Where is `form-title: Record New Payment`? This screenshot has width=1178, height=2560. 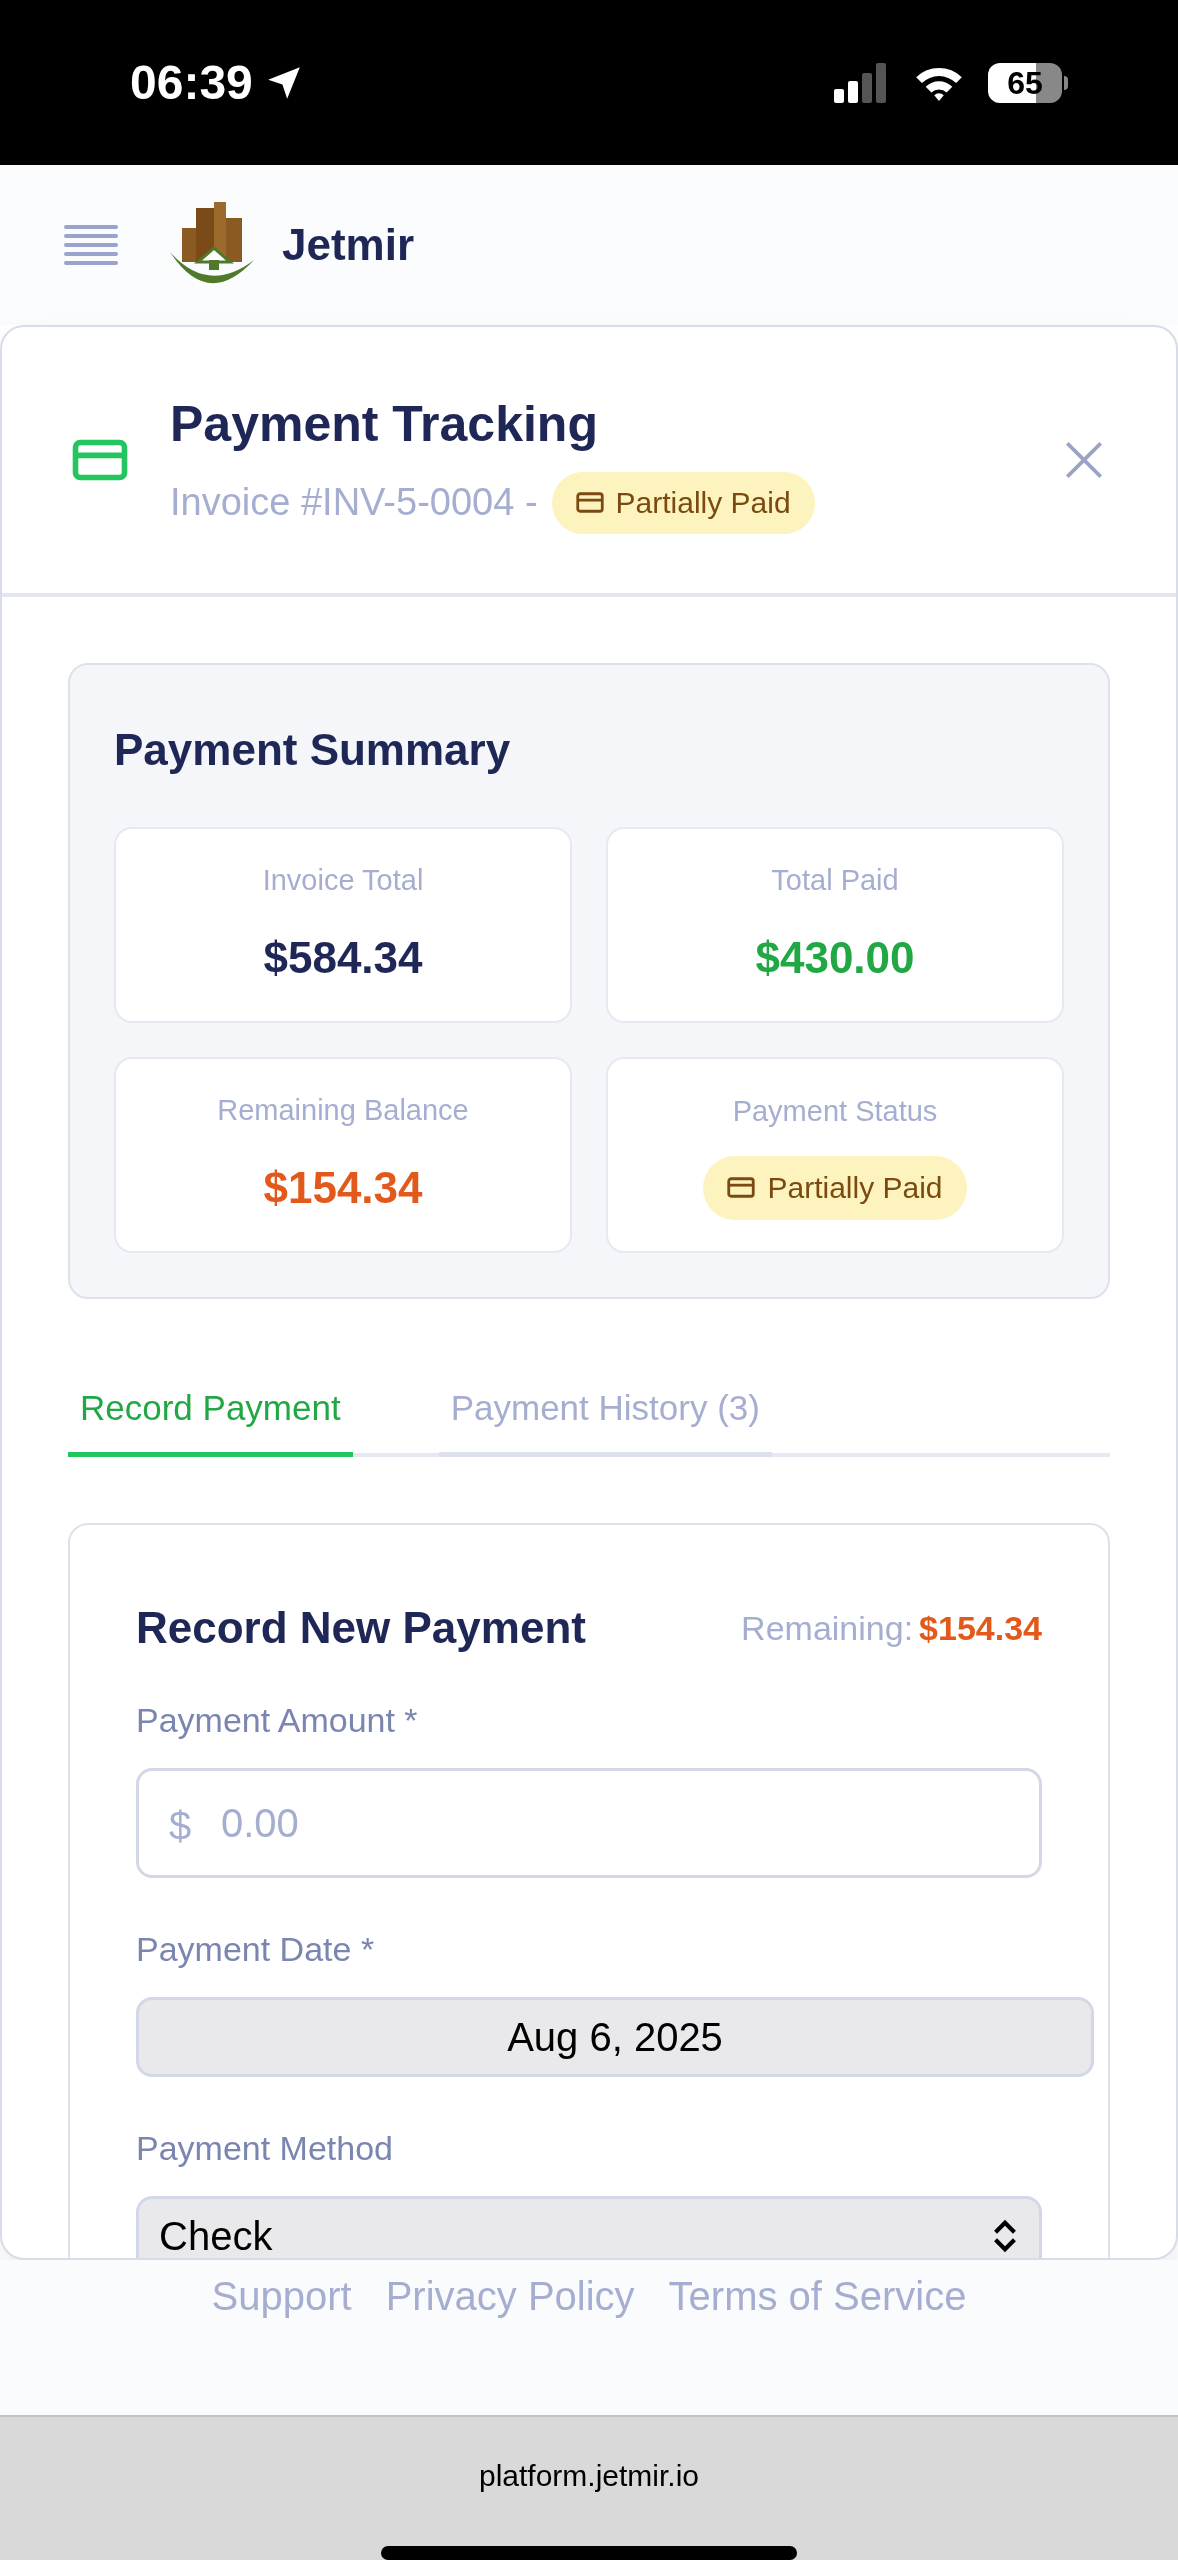
form-title: Record New Payment is located at coordinates (361, 1628).